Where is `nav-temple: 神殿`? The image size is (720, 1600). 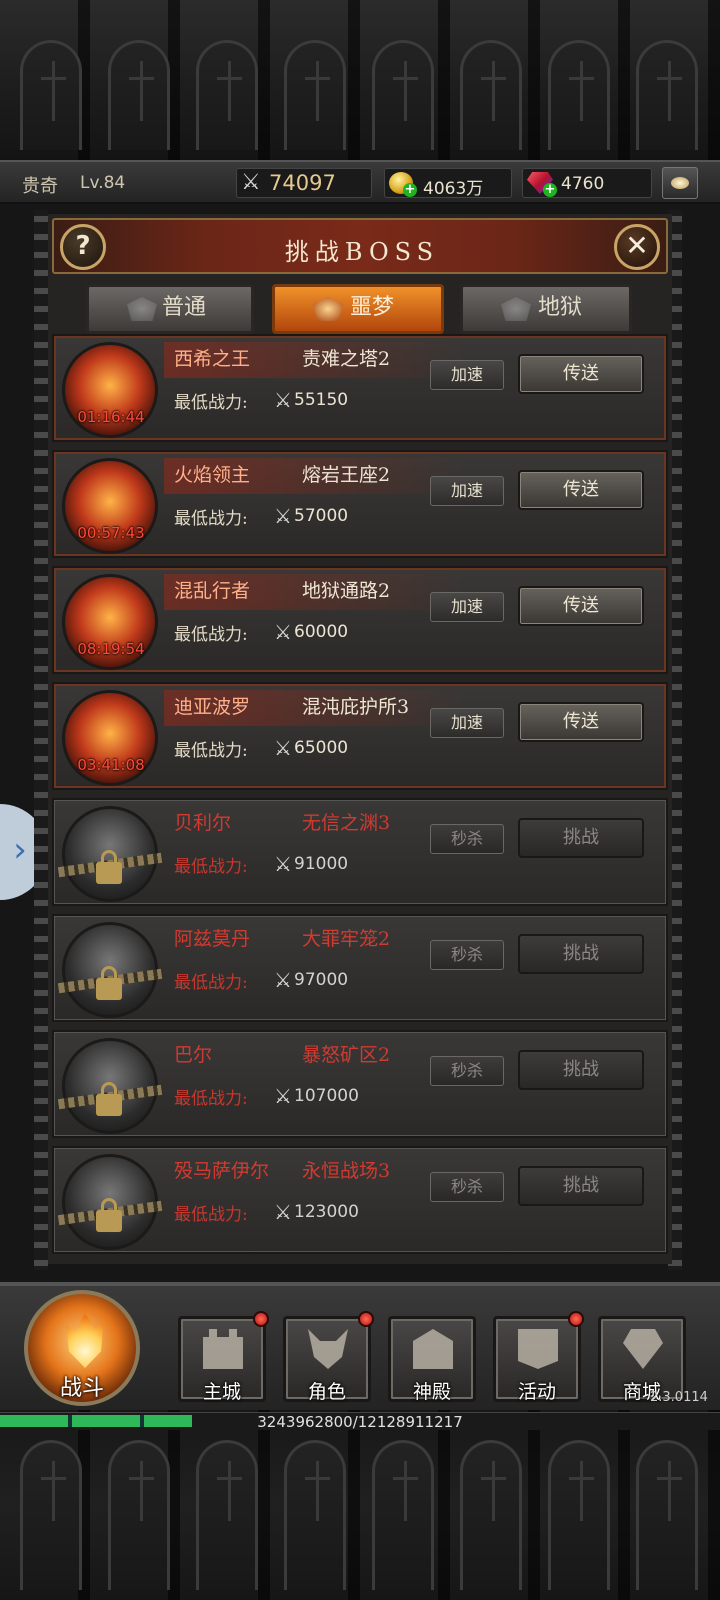
nav-temple: 神殿 is located at coordinates (432, 1359).